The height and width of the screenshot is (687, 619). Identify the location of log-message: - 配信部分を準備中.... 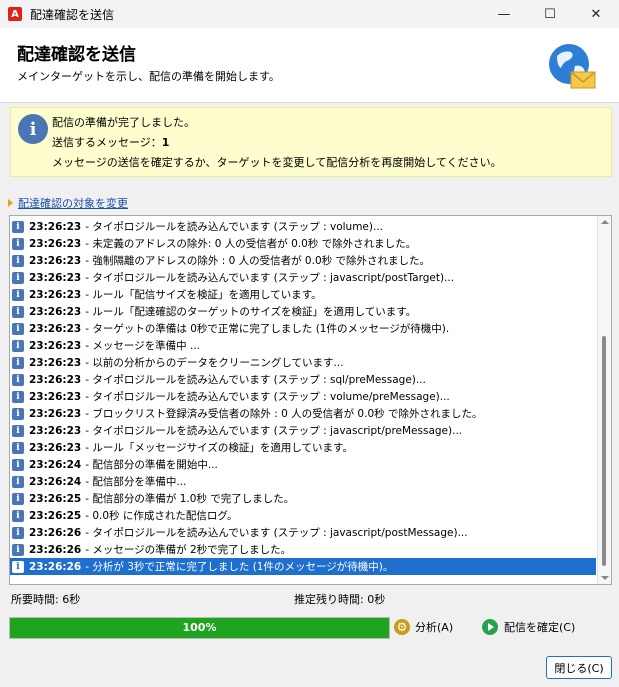
(136, 482).